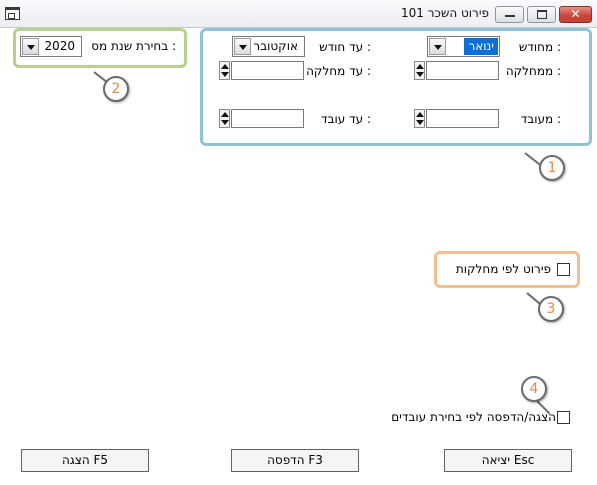 The height and width of the screenshot is (485, 597). What do you see at coordinates (473, 417) in the screenshot?
I see `by-employees-label: הצגה/הדפסה לפי בחירת עובדים` at bounding box center [473, 417].